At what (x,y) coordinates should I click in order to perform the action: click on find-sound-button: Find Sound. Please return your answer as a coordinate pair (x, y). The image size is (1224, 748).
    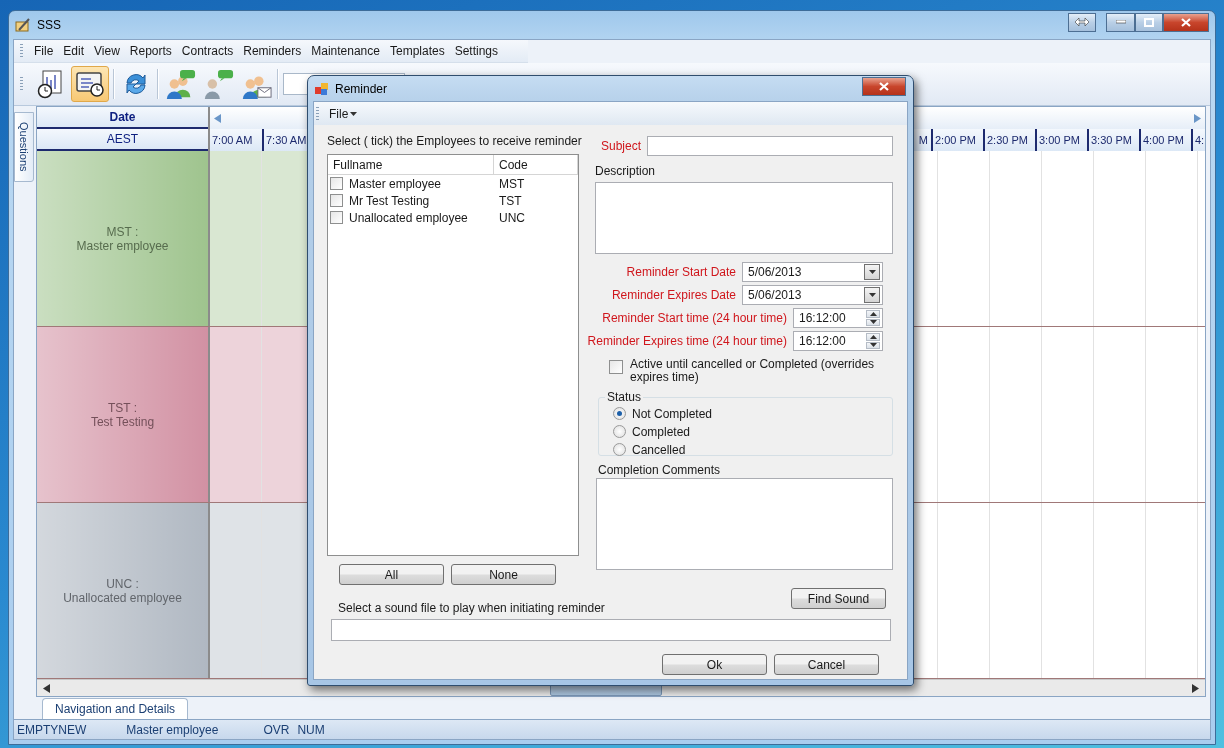
    Looking at the image, I should click on (838, 598).